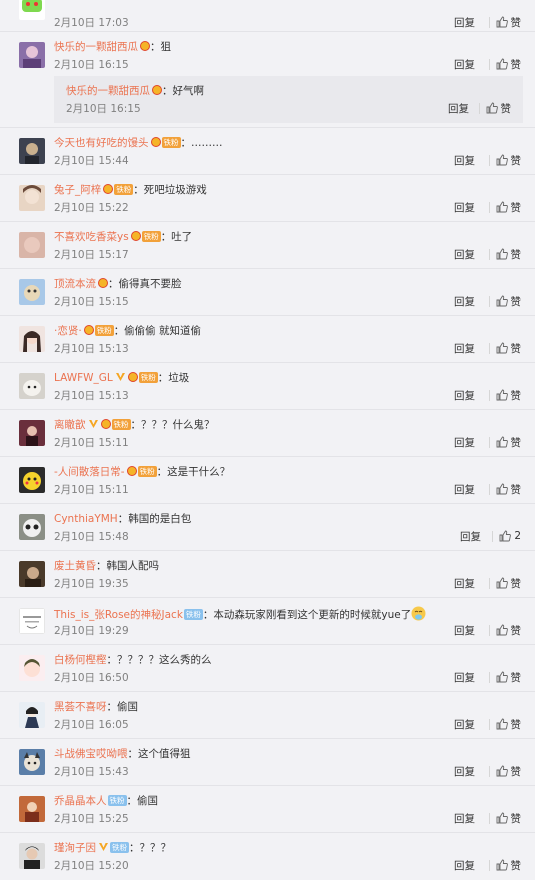 The height and width of the screenshot is (880, 535). I want to click on comment-time: 2月10日 16:05, so click(91, 725).